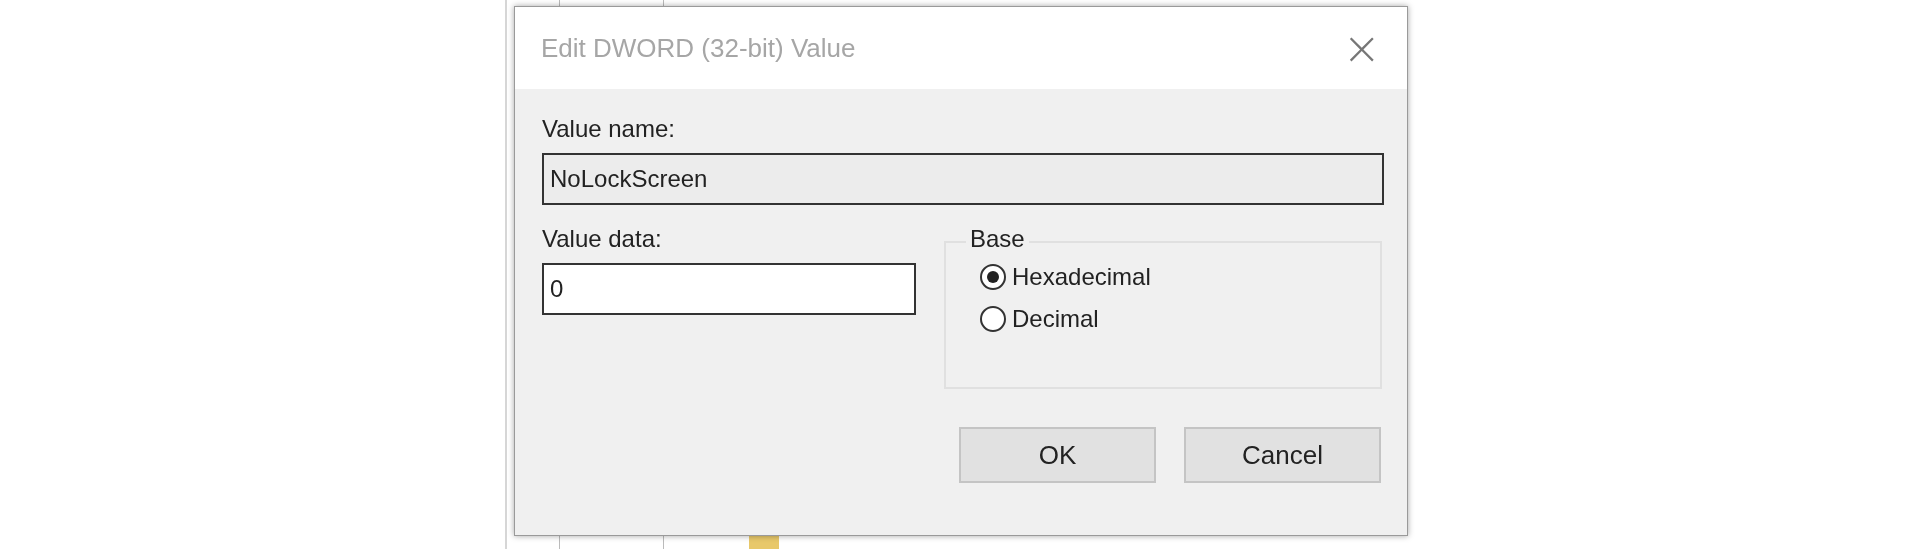 The width and height of the screenshot is (1920, 549). Describe the element at coordinates (1361, 48) in the screenshot. I see `close-button: ×` at that location.